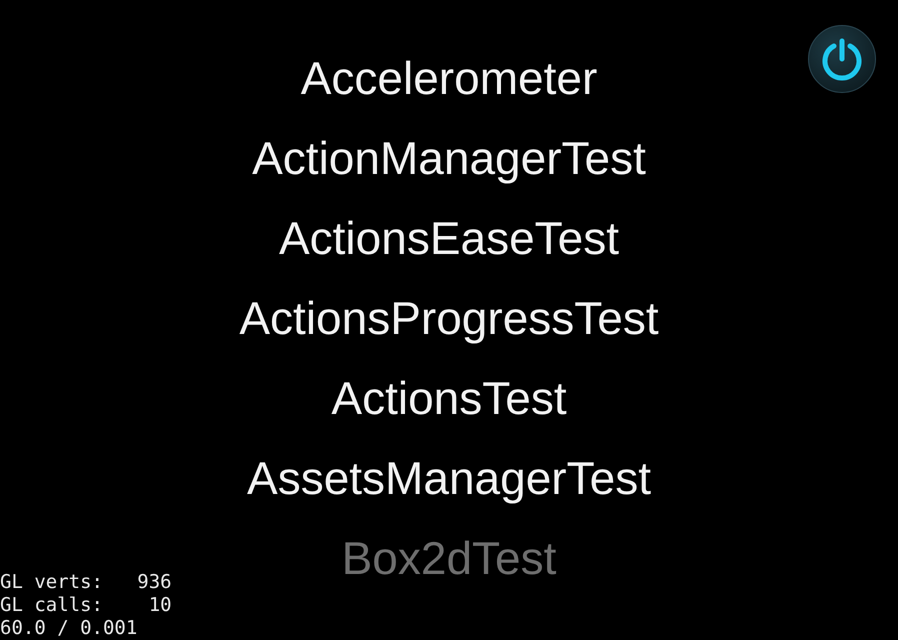  I want to click on stats-text: GL calls: 10, so click(86, 605).